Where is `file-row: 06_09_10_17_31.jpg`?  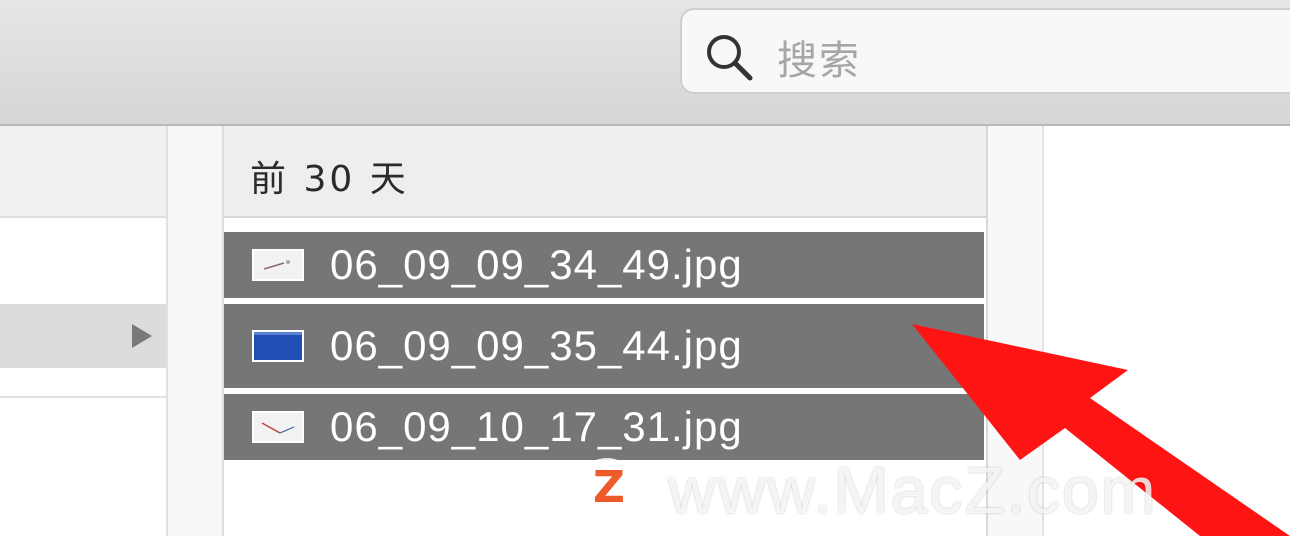
file-row: 06_09_10_17_31.jpg is located at coordinates (604, 427).